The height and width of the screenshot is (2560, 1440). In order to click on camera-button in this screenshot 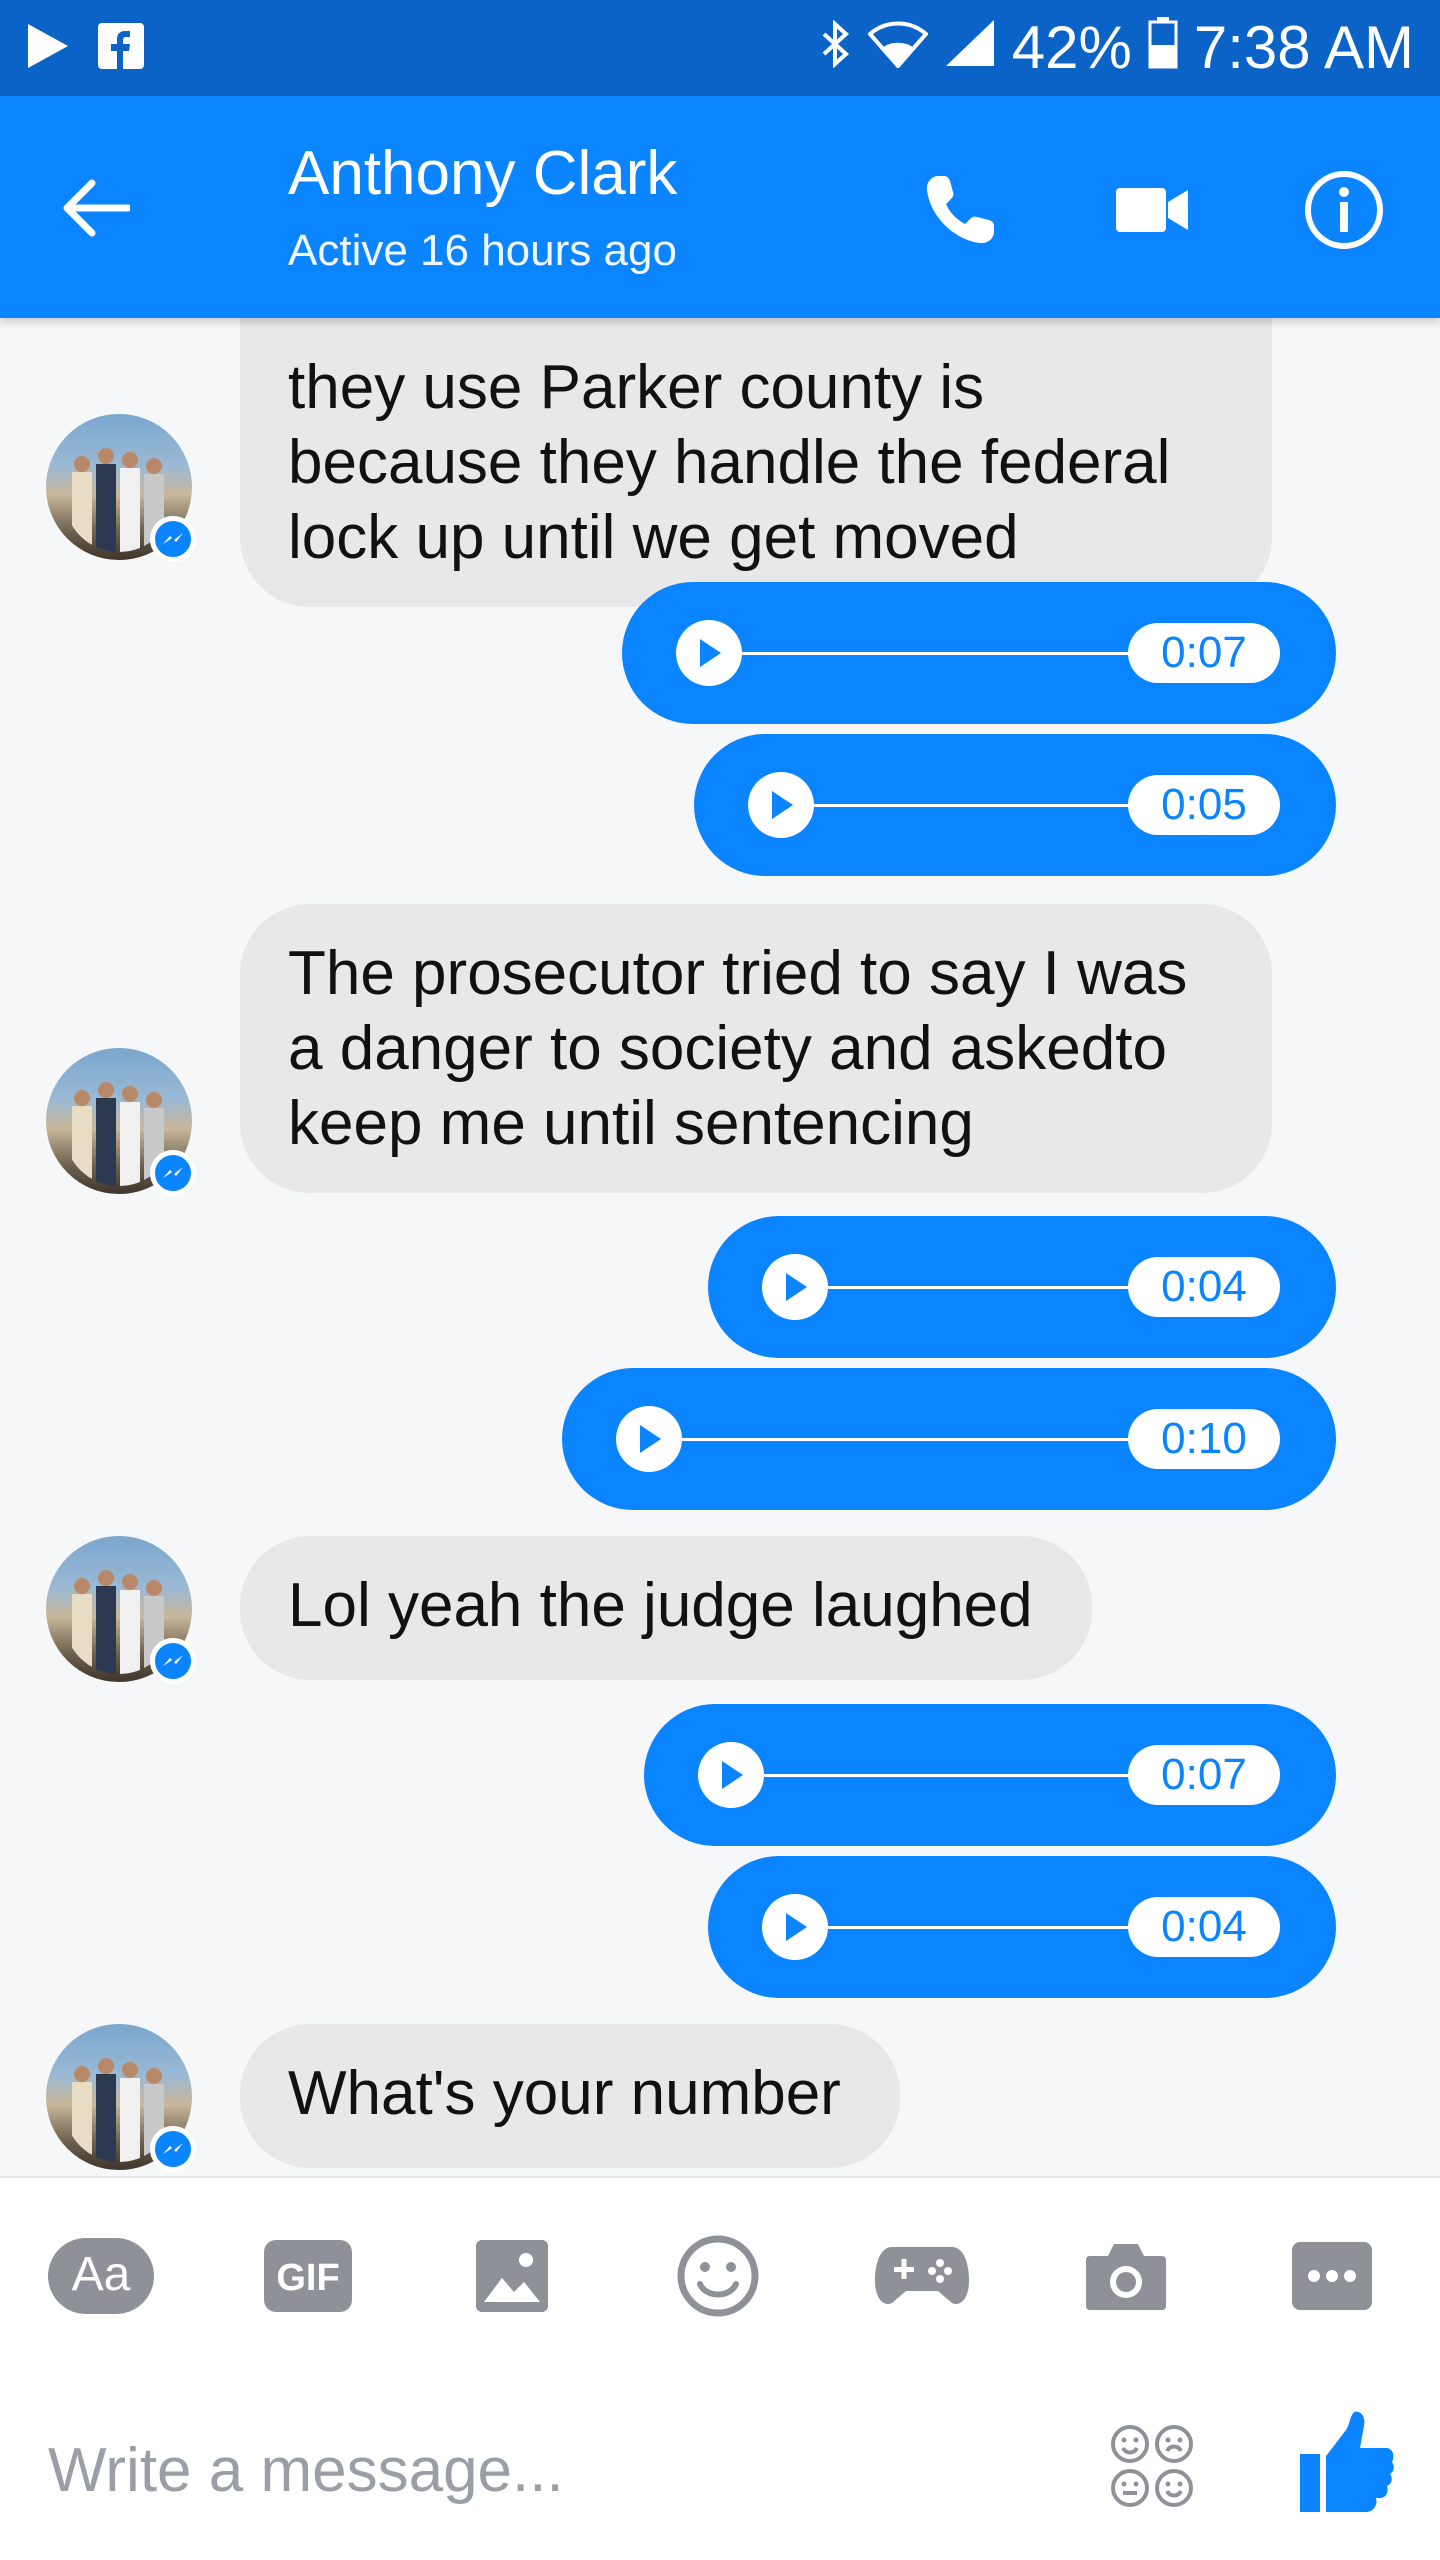, I will do `click(1126, 2276)`.